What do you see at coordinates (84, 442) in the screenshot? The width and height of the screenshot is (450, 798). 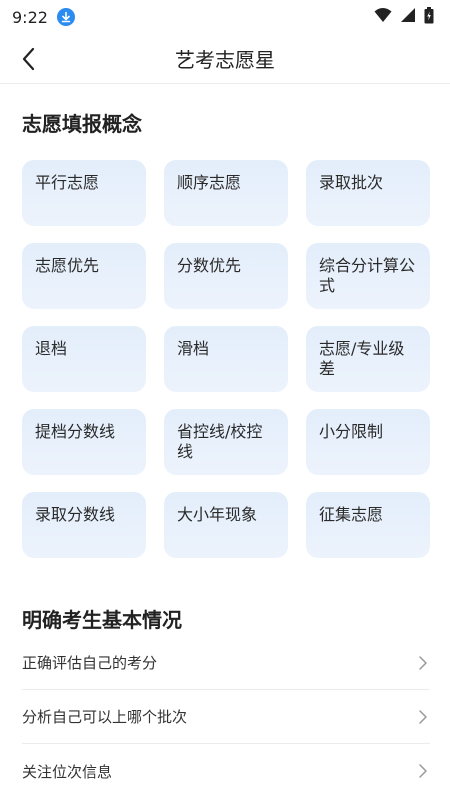 I see `concept-card-filing-line: 提档分数线` at bounding box center [84, 442].